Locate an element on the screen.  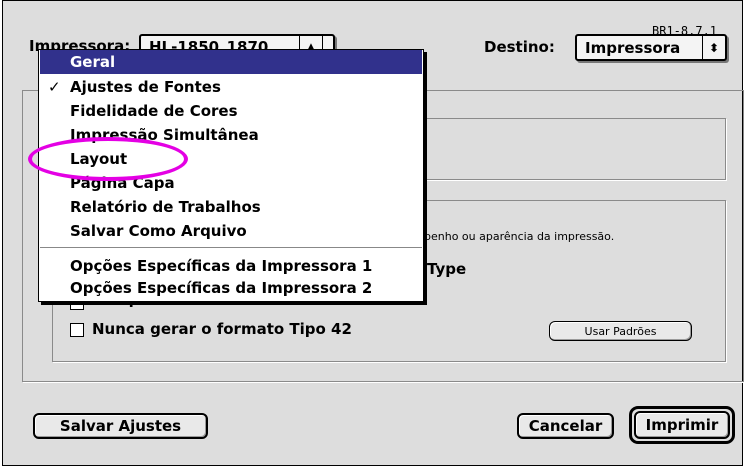
menu-item-label: Ajustes de Fontes is located at coordinates (145, 87).